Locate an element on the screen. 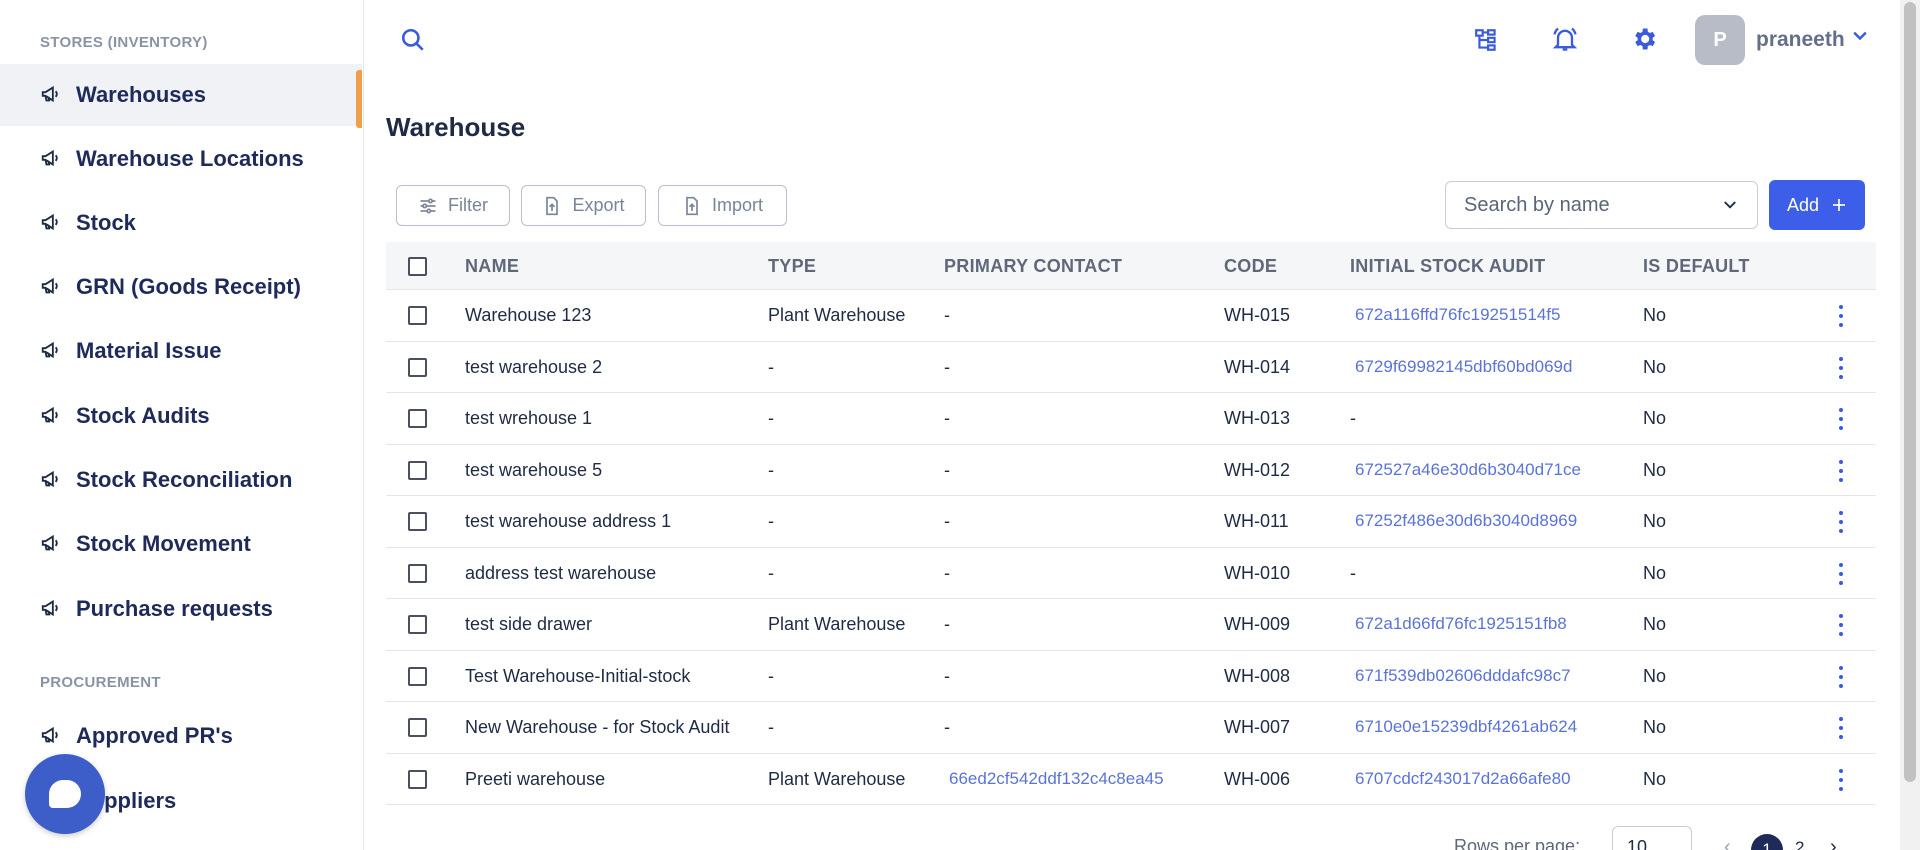 The image size is (1920, 850). column-header-name: NAME is located at coordinates (492, 266).